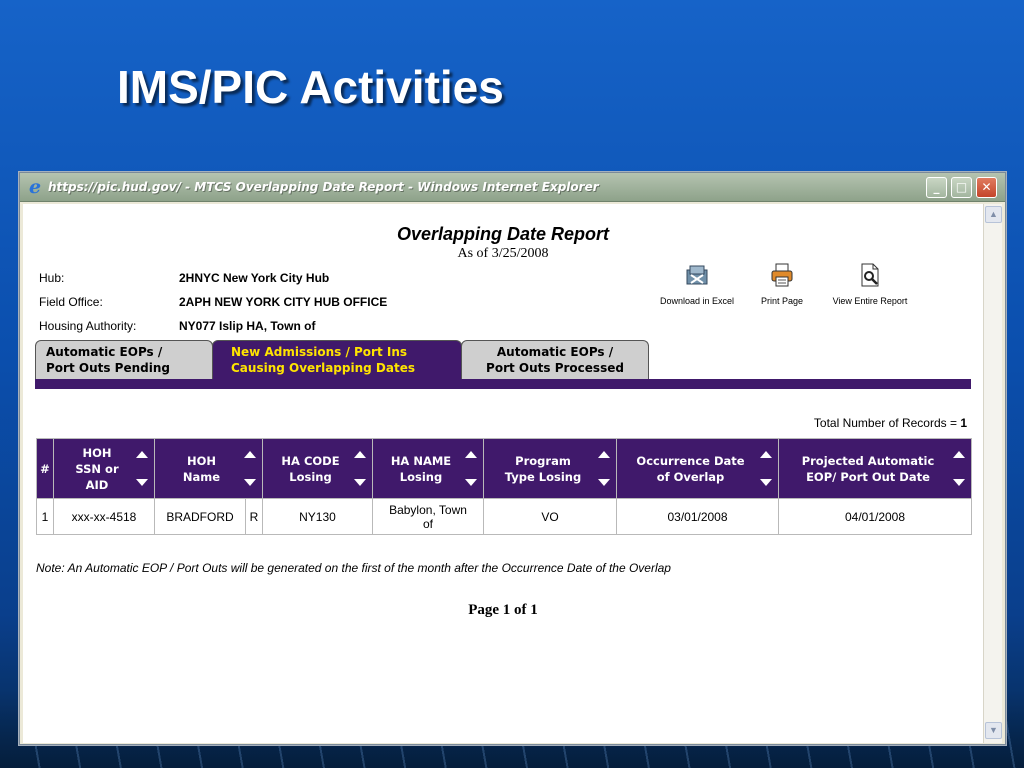 The height and width of the screenshot is (768, 1024). What do you see at coordinates (104, 516) in the screenshot?
I see `cell-ssn: xxx-xx-4518` at bounding box center [104, 516].